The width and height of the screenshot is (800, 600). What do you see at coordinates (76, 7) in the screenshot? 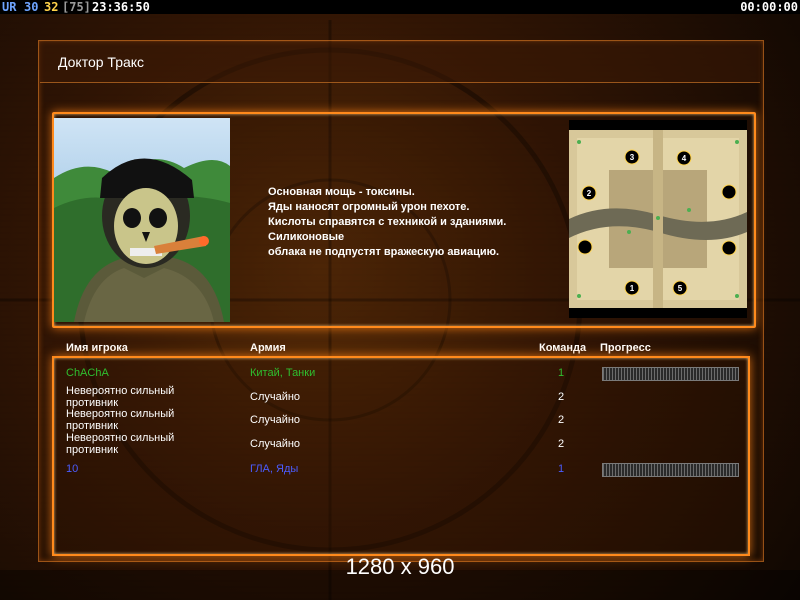
I see `status-value-3: [75]` at bounding box center [76, 7].